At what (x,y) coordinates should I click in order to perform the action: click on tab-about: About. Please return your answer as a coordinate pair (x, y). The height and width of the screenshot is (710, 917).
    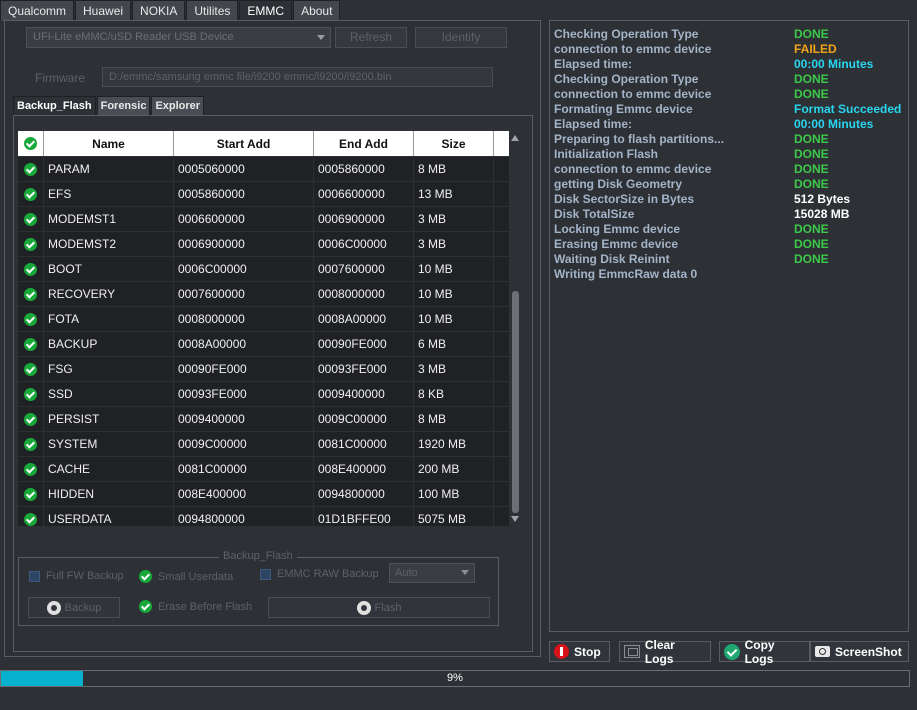
    Looking at the image, I should click on (317, 10).